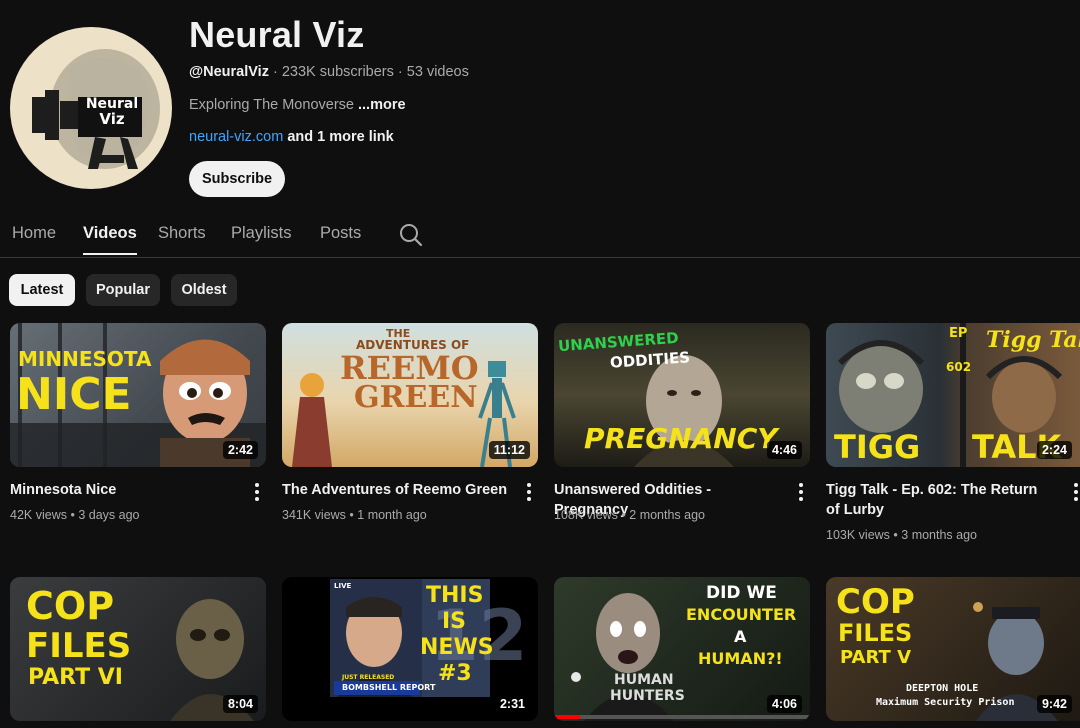  What do you see at coordinates (240, 704) in the screenshot?
I see `video-duration: 8:04` at bounding box center [240, 704].